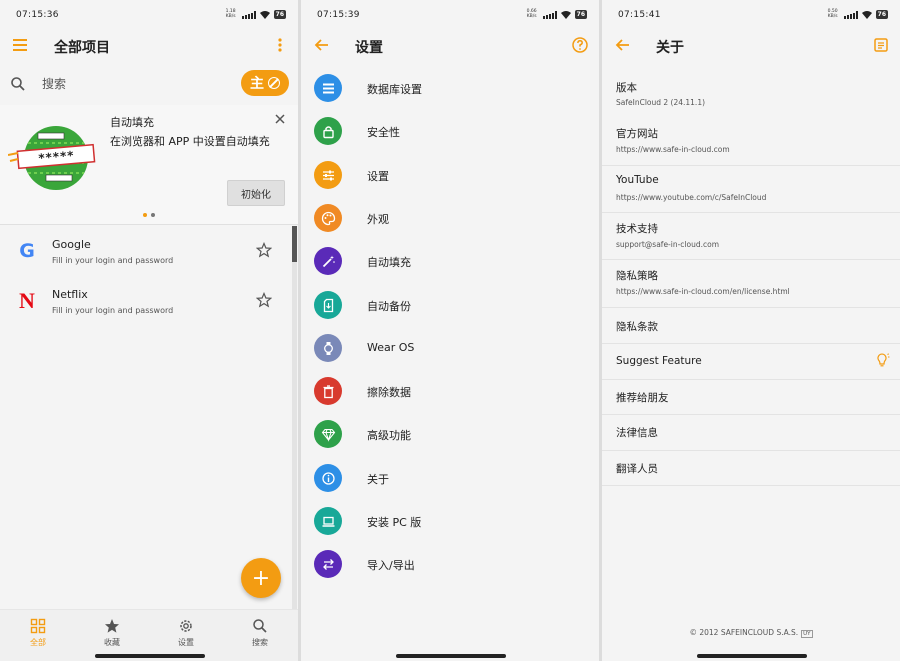 This screenshot has width=900, height=661. I want to click on filter-label: 主, so click(257, 84).